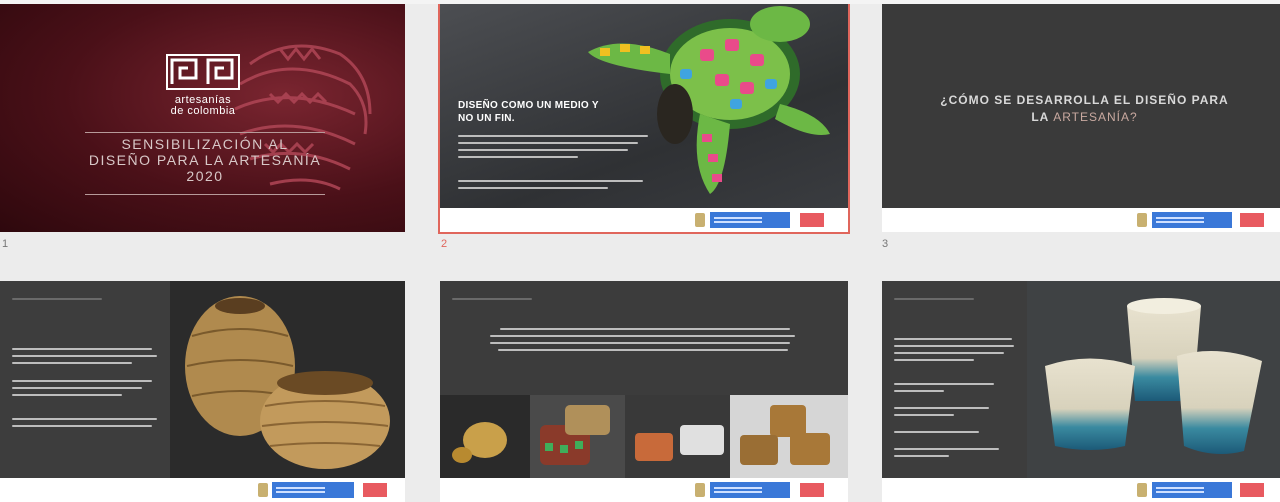 This screenshot has height=502, width=1280. What do you see at coordinates (203, 111) in the screenshot?
I see `logo-wordmark-line-2: de colombia` at bounding box center [203, 111].